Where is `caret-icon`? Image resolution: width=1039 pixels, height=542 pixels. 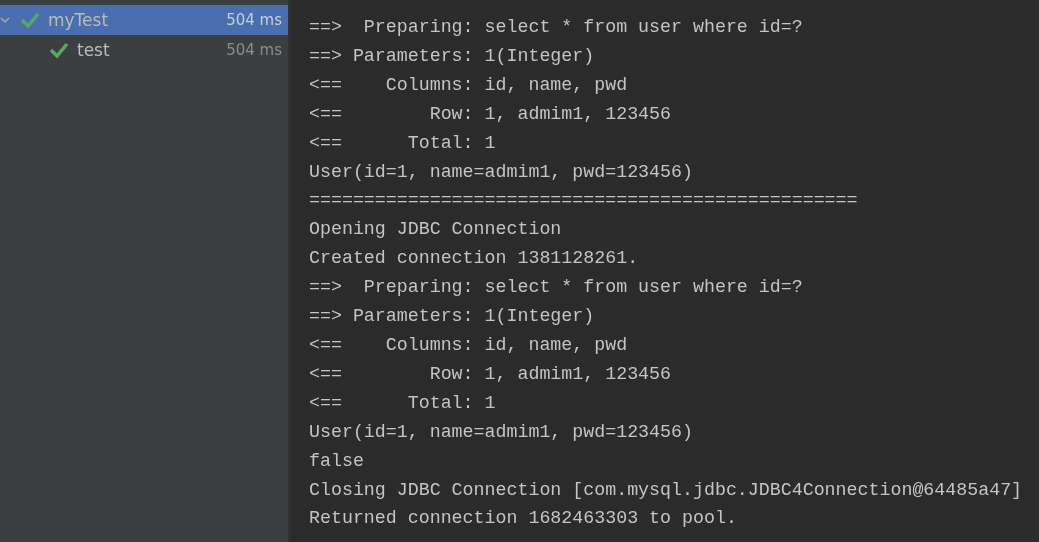 caret-icon is located at coordinates (5, 20).